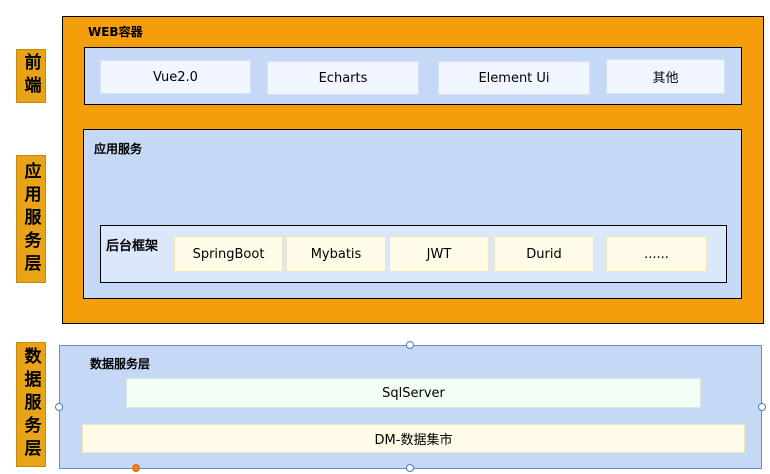  What do you see at coordinates (413, 438) in the screenshot?
I see `data-item-dm-mart: DM-数据集市` at bounding box center [413, 438].